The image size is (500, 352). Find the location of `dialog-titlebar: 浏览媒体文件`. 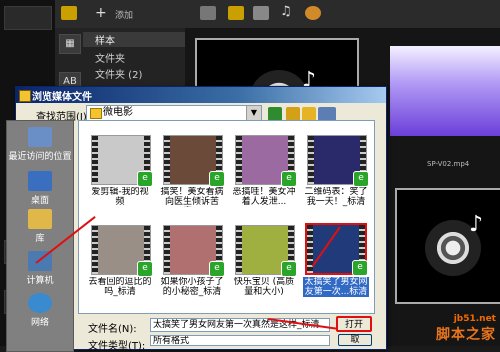

dialog-titlebar: 浏览媒体文件 is located at coordinates (201, 95).